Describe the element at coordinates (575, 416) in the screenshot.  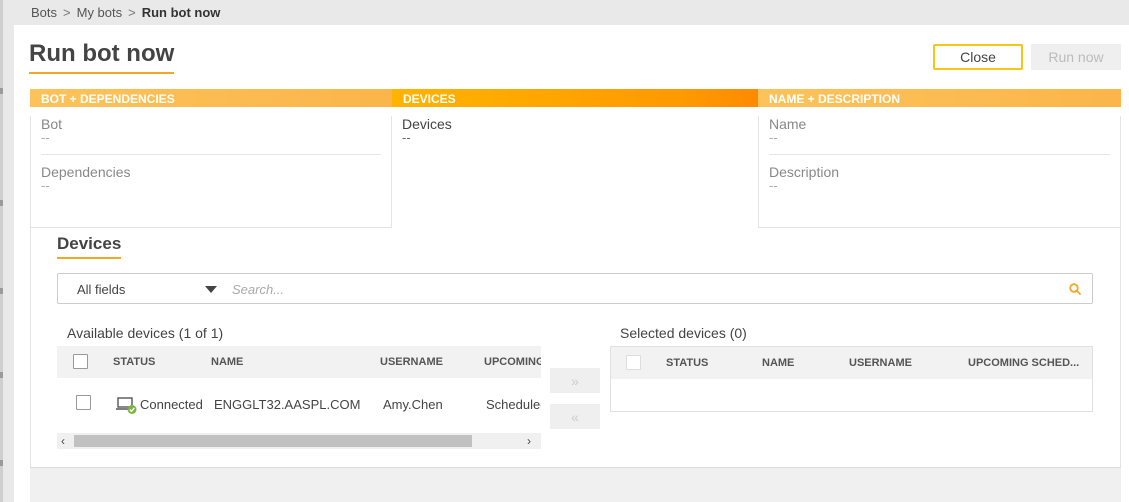
I see `move-left-button: «` at that location.